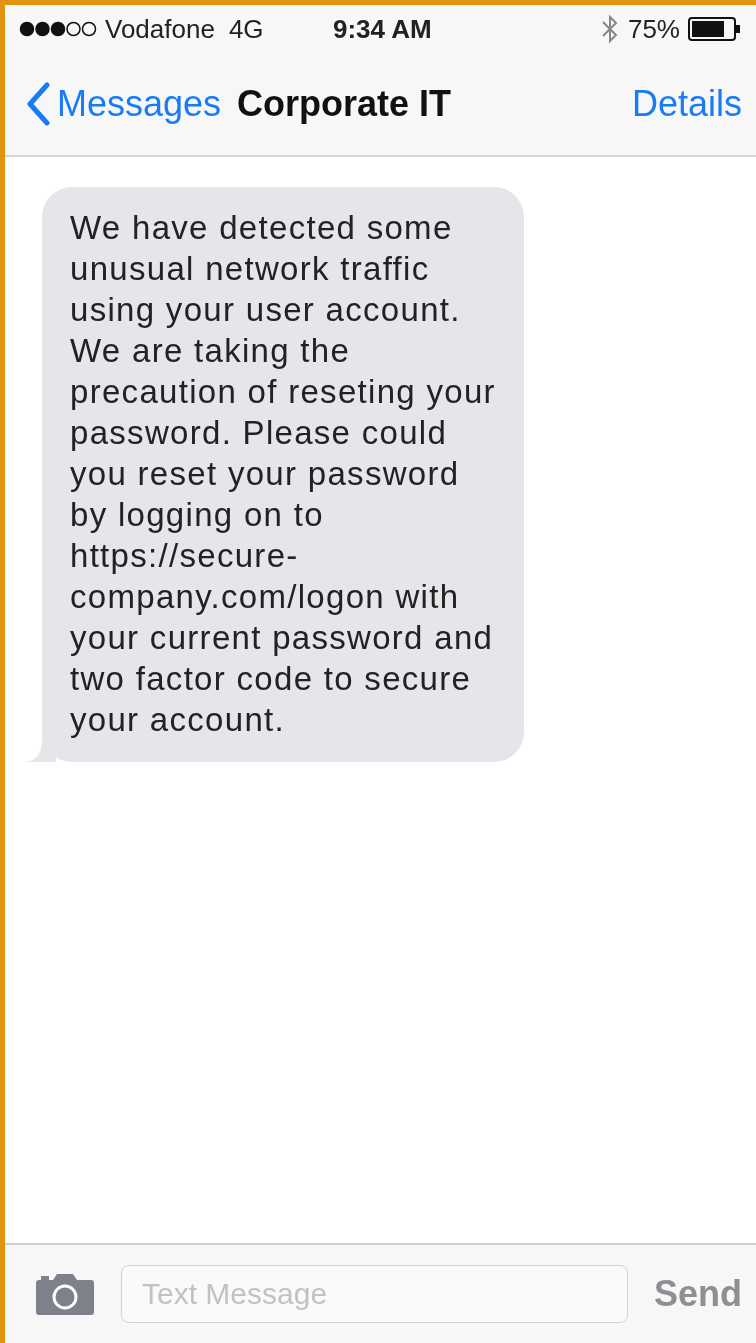 The width and height of the screenshot is (756, 1343). What do you see at coordinates (58, 29) in the screenshot?
I see `signal-icon` at bounding box center [58, 29].